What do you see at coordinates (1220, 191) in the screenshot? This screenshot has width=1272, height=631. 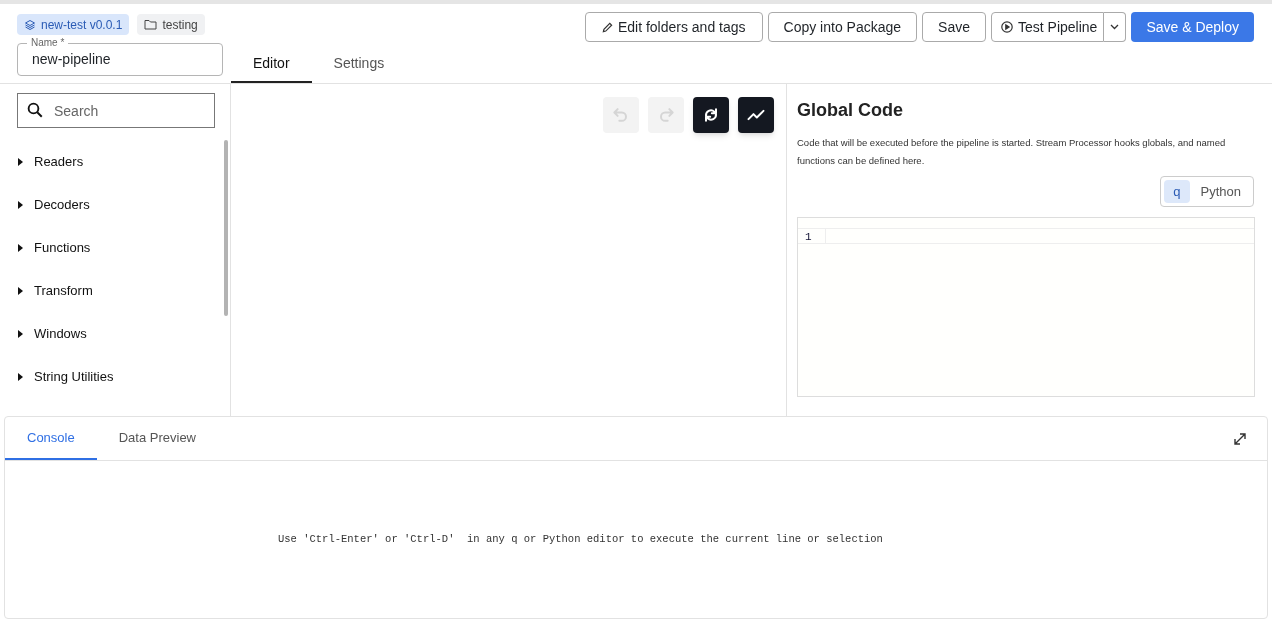 I see `language-option: Python` at bounding box center [1220, 191].